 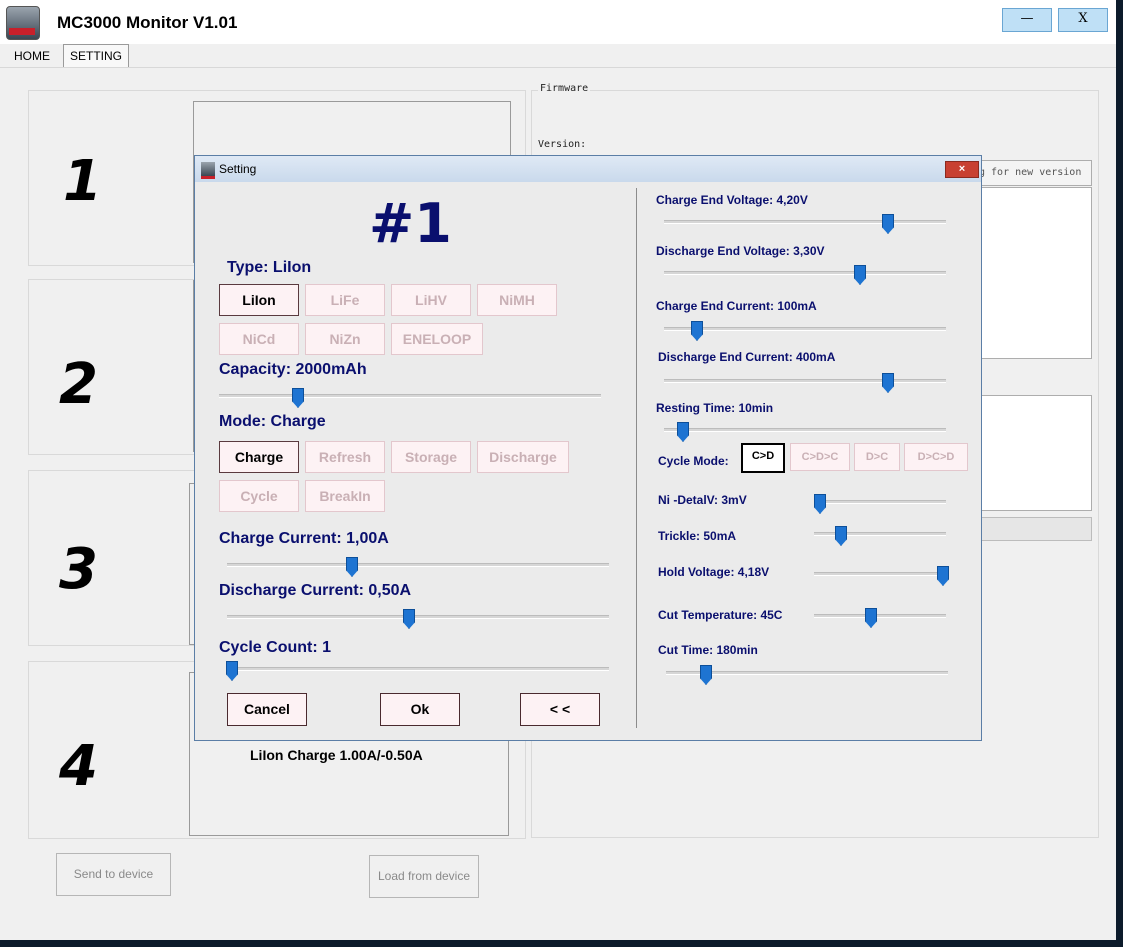 I want to click on discharge-end-voltage-slider-thumb, so click(x=860, y=275).